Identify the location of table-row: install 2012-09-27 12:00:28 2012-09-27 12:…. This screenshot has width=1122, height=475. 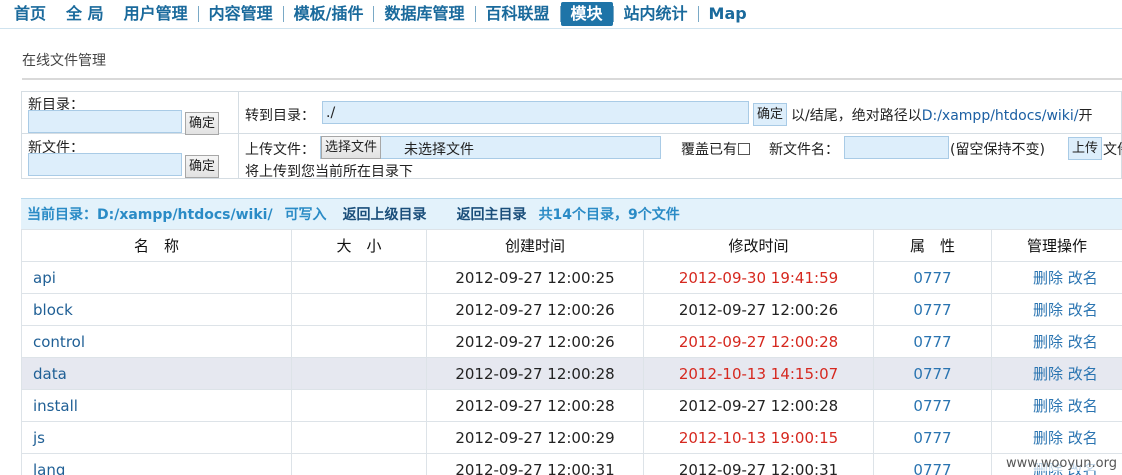
(571, 405).